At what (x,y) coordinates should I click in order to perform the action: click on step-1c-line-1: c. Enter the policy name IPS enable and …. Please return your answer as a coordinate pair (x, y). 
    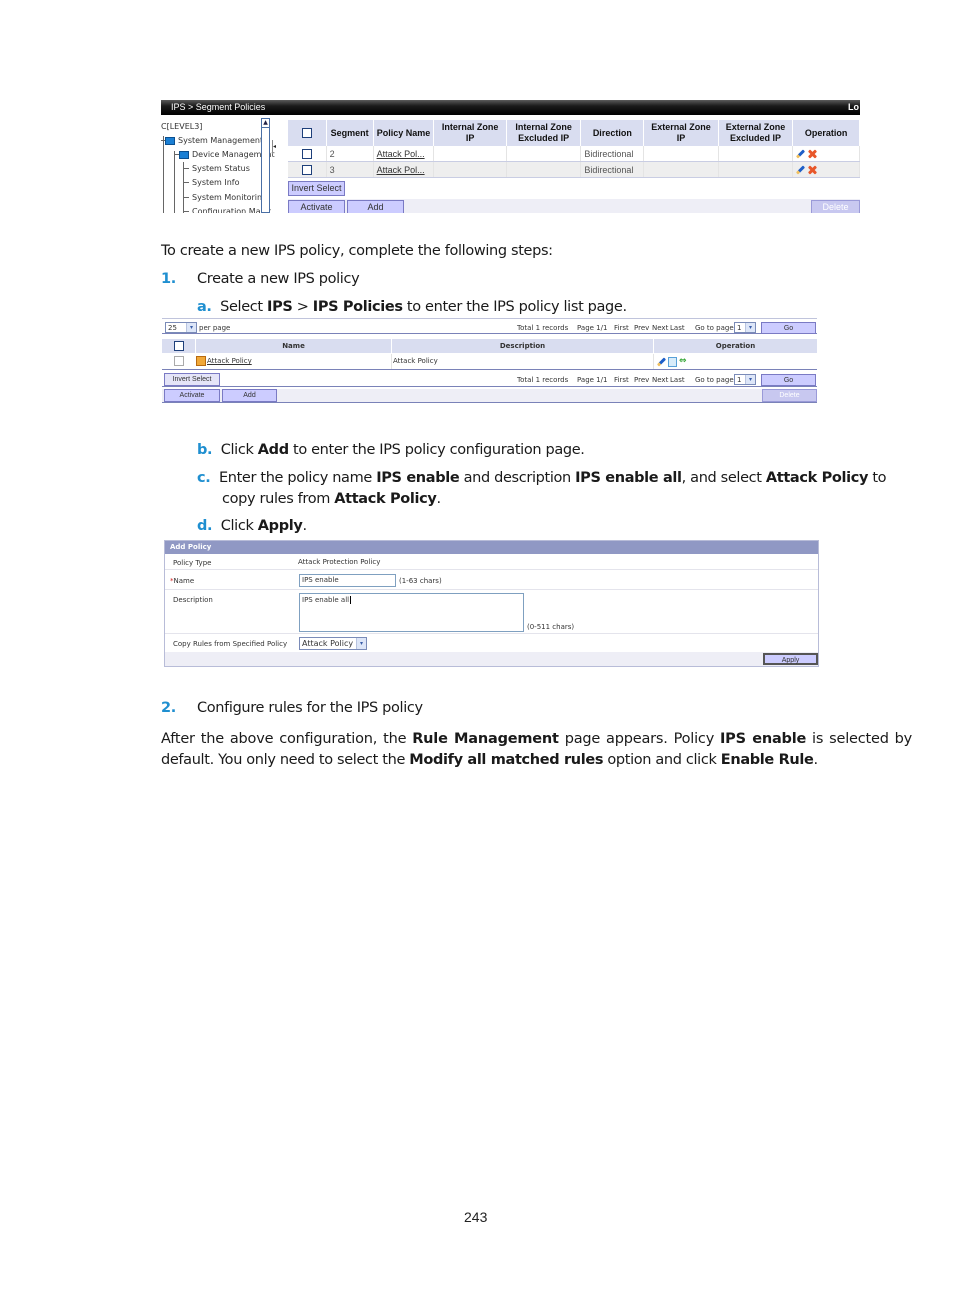
    Looking at the image, I should click on (542, 478).